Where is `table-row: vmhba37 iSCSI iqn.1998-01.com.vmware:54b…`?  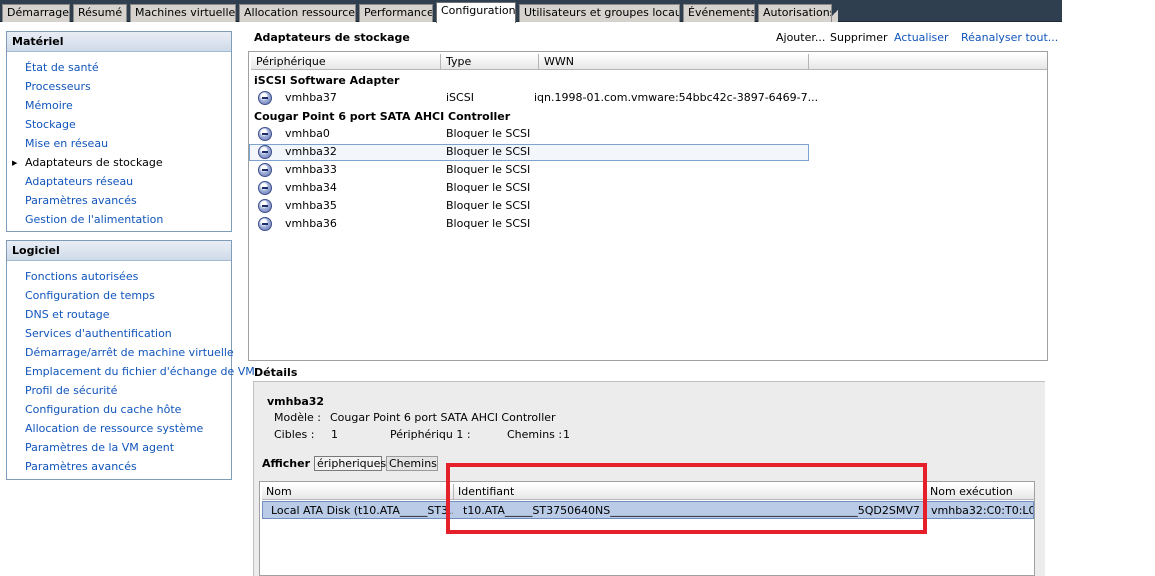
table-row: vmhba37 iSCSI iqn.1998-01.com.vmware:54b… is located at coordinates (533, 98).